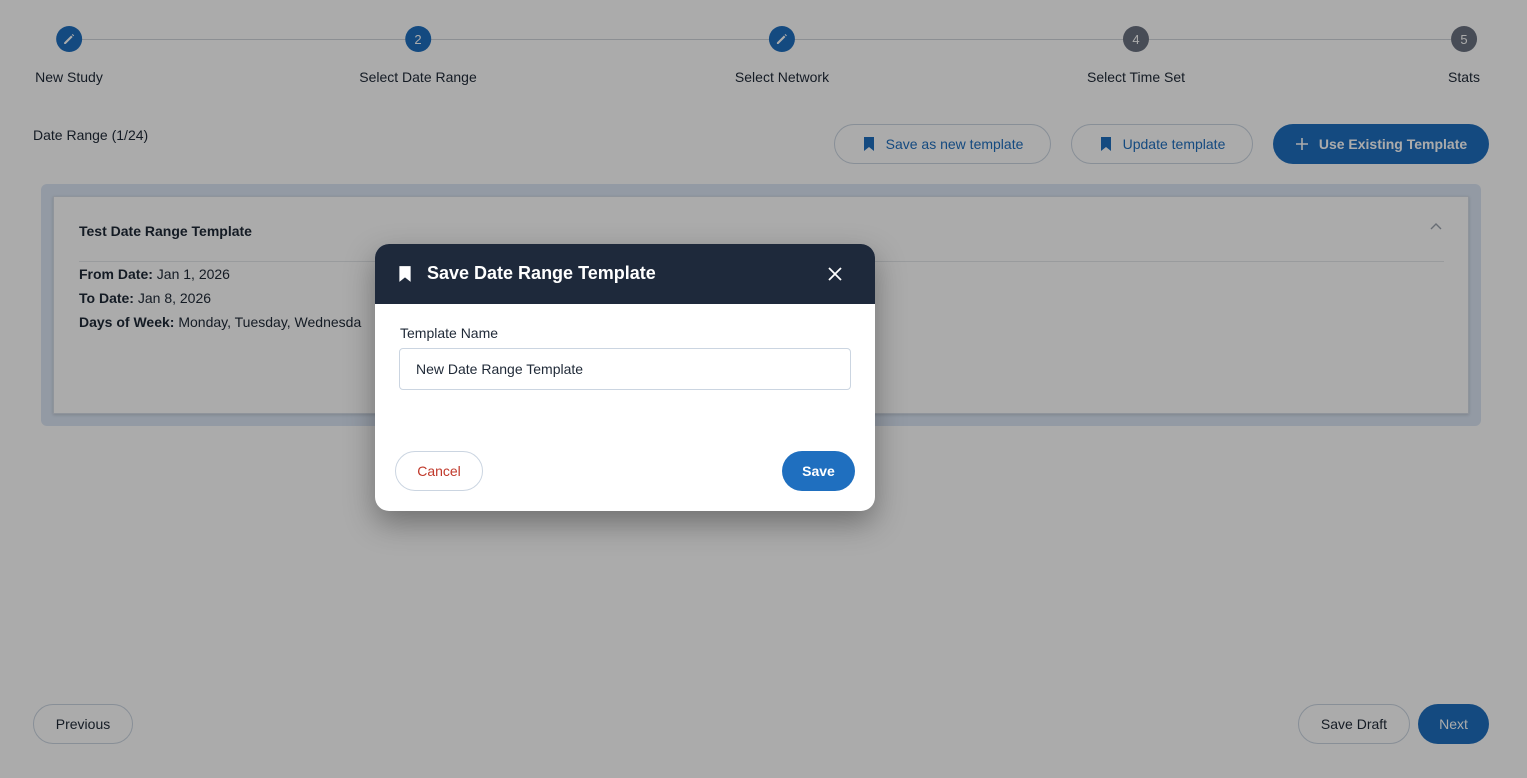  Describe the element at coordinates (835, 274) in the screenshot. I see `close-icon` at that location.